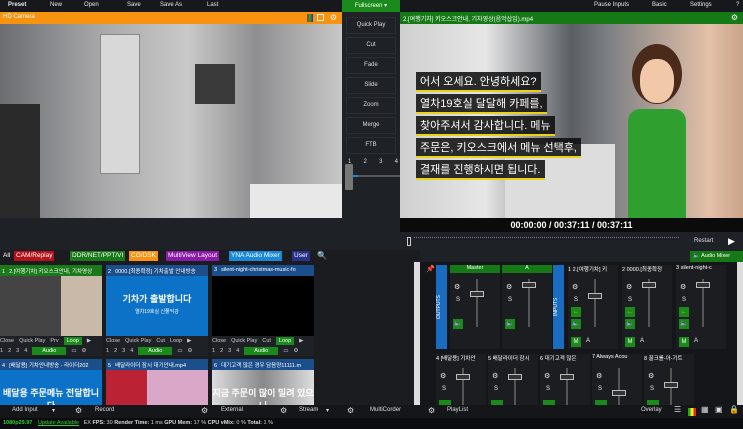 The height and width of the screenshot is (429, 743). What do you see at coordinates (73, 351) in the screenshot?
I see `monitor-icon: ▭` at bounding box center [73, 351].